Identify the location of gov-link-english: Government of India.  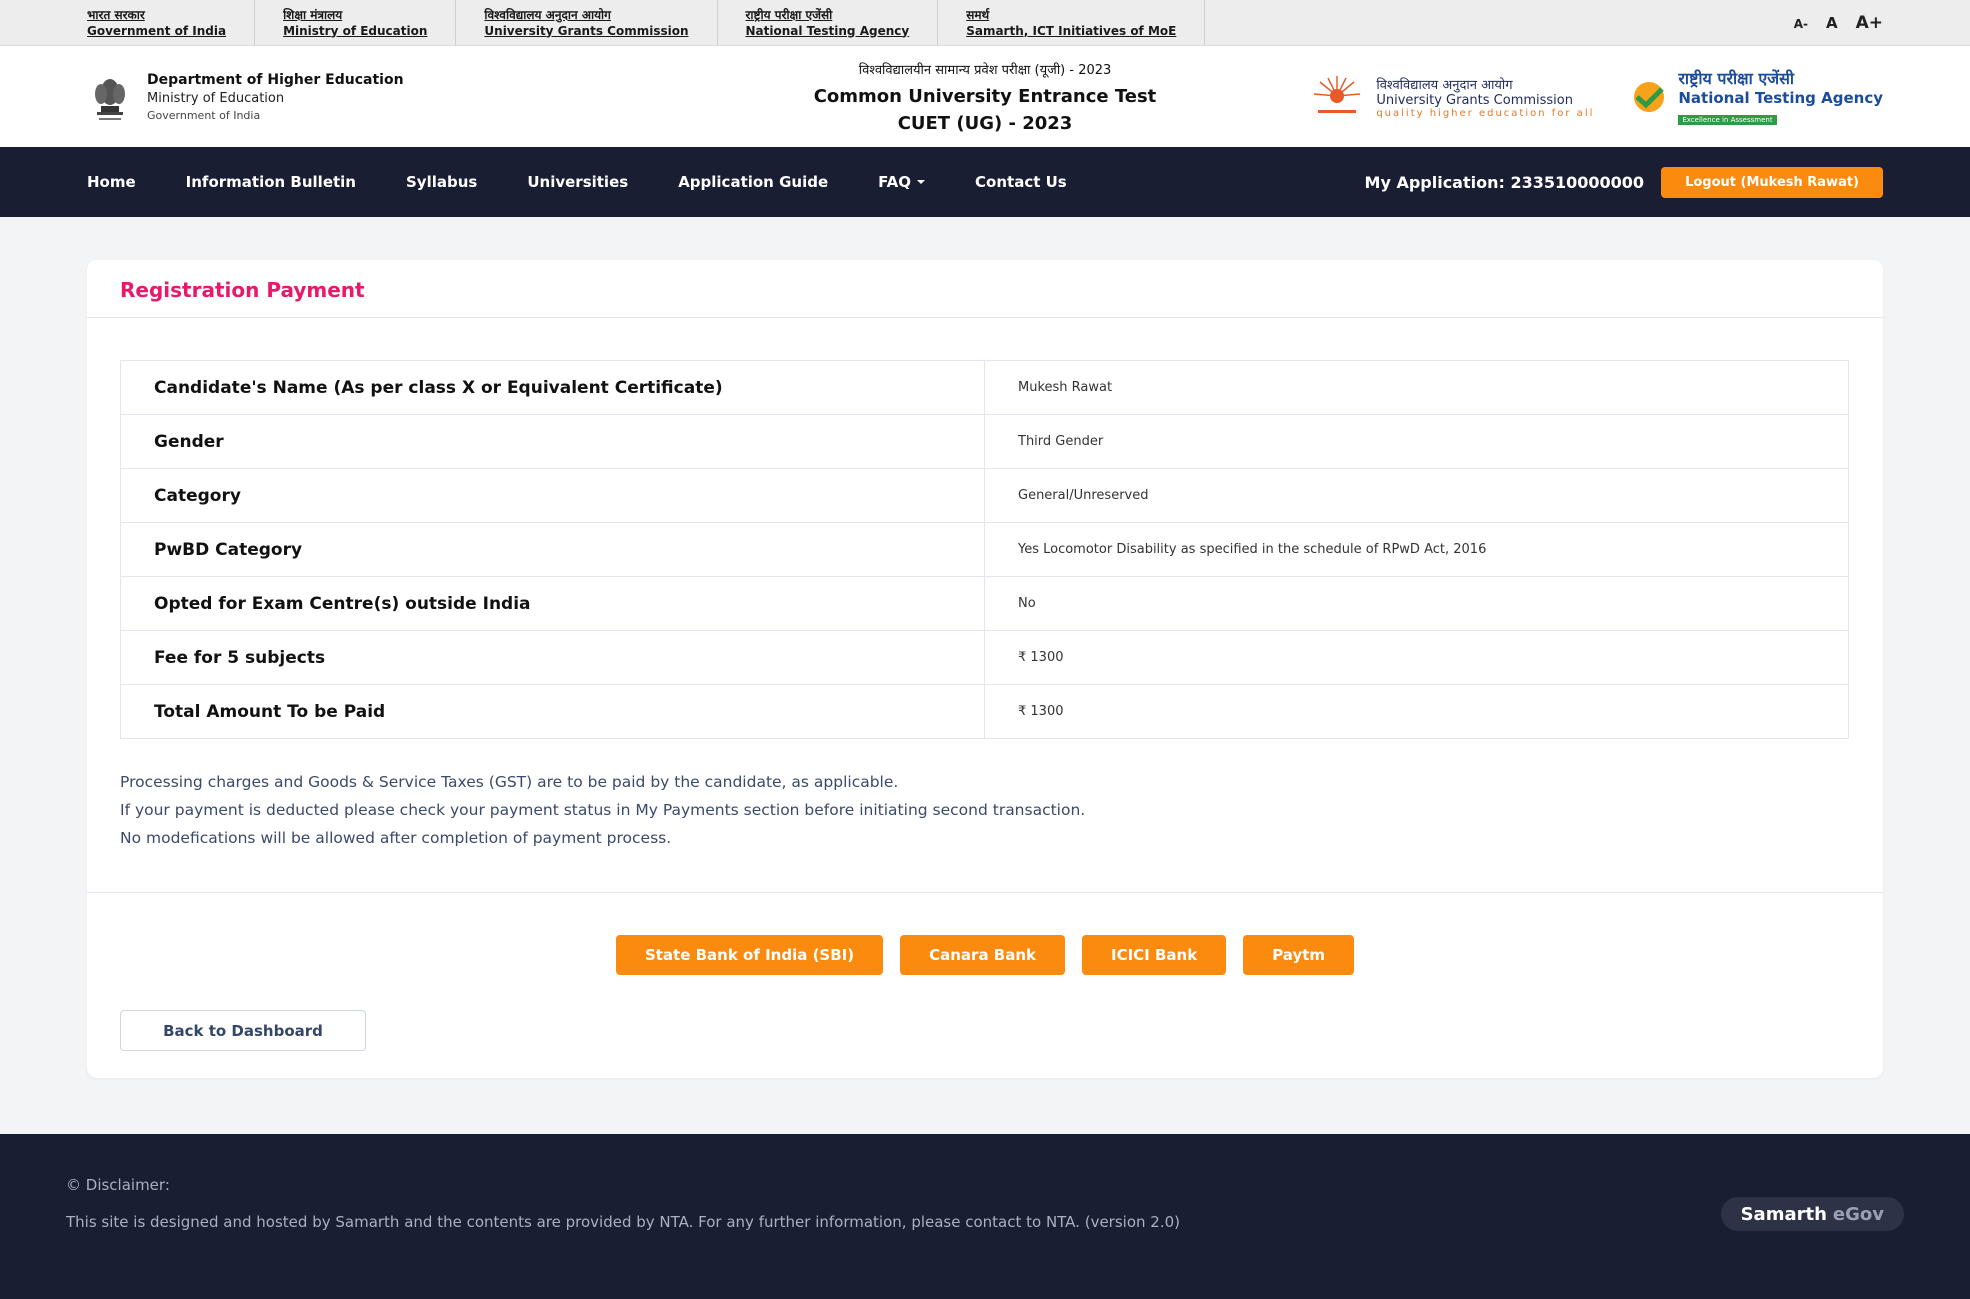
(157, 30).